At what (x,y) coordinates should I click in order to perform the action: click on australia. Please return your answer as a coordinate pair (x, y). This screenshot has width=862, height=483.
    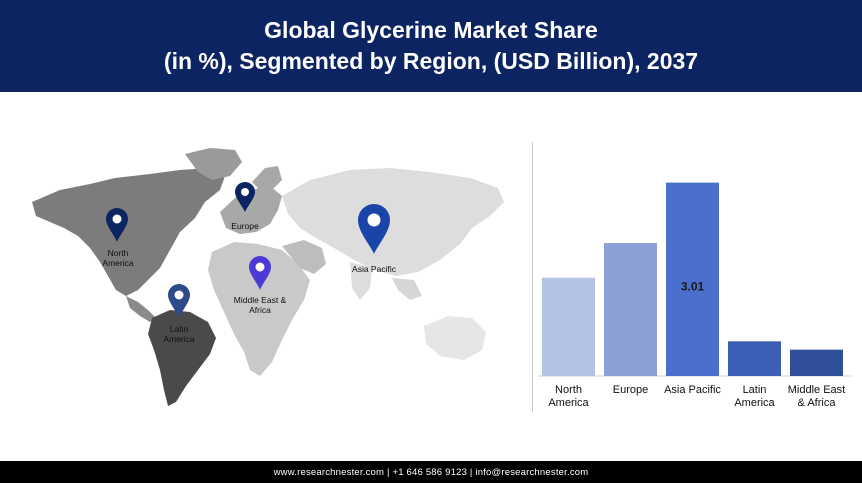
    Looking at the image, I should click on (455, 338).